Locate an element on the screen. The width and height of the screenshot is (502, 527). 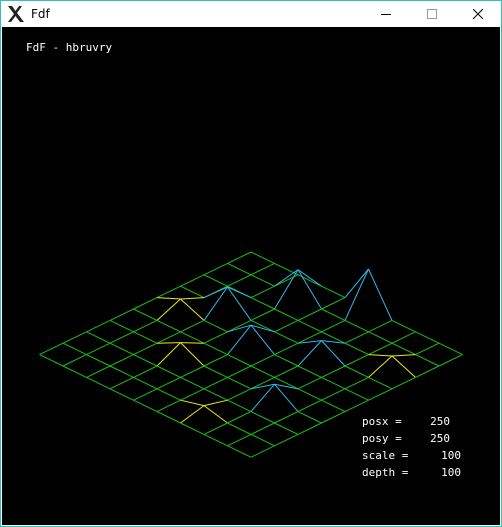
hud-depth-value: 100 is located at coordinates (451, 472).